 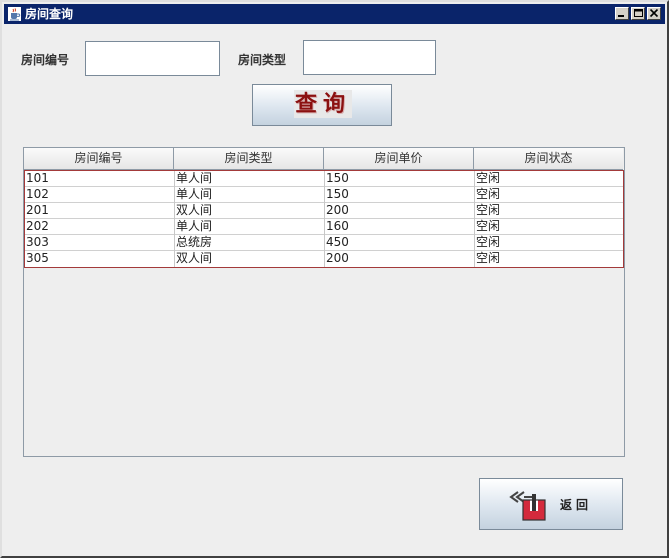 I want to click on query-button-label: 查询, so click(x=323, y=104).